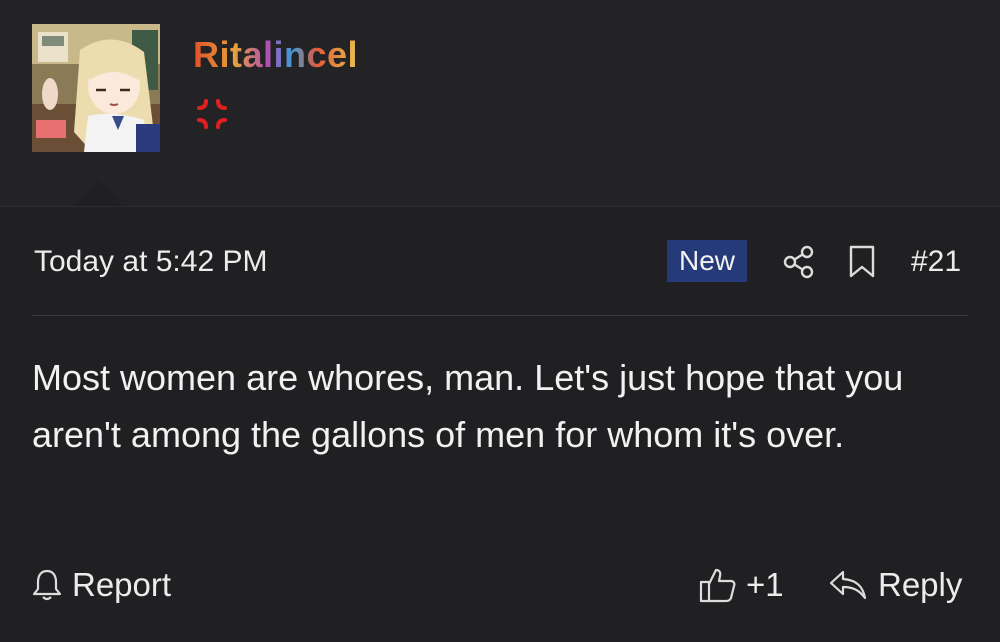 The image size is (1000, 642). I want to click on thumbs-up-icon, so click(718, 585).